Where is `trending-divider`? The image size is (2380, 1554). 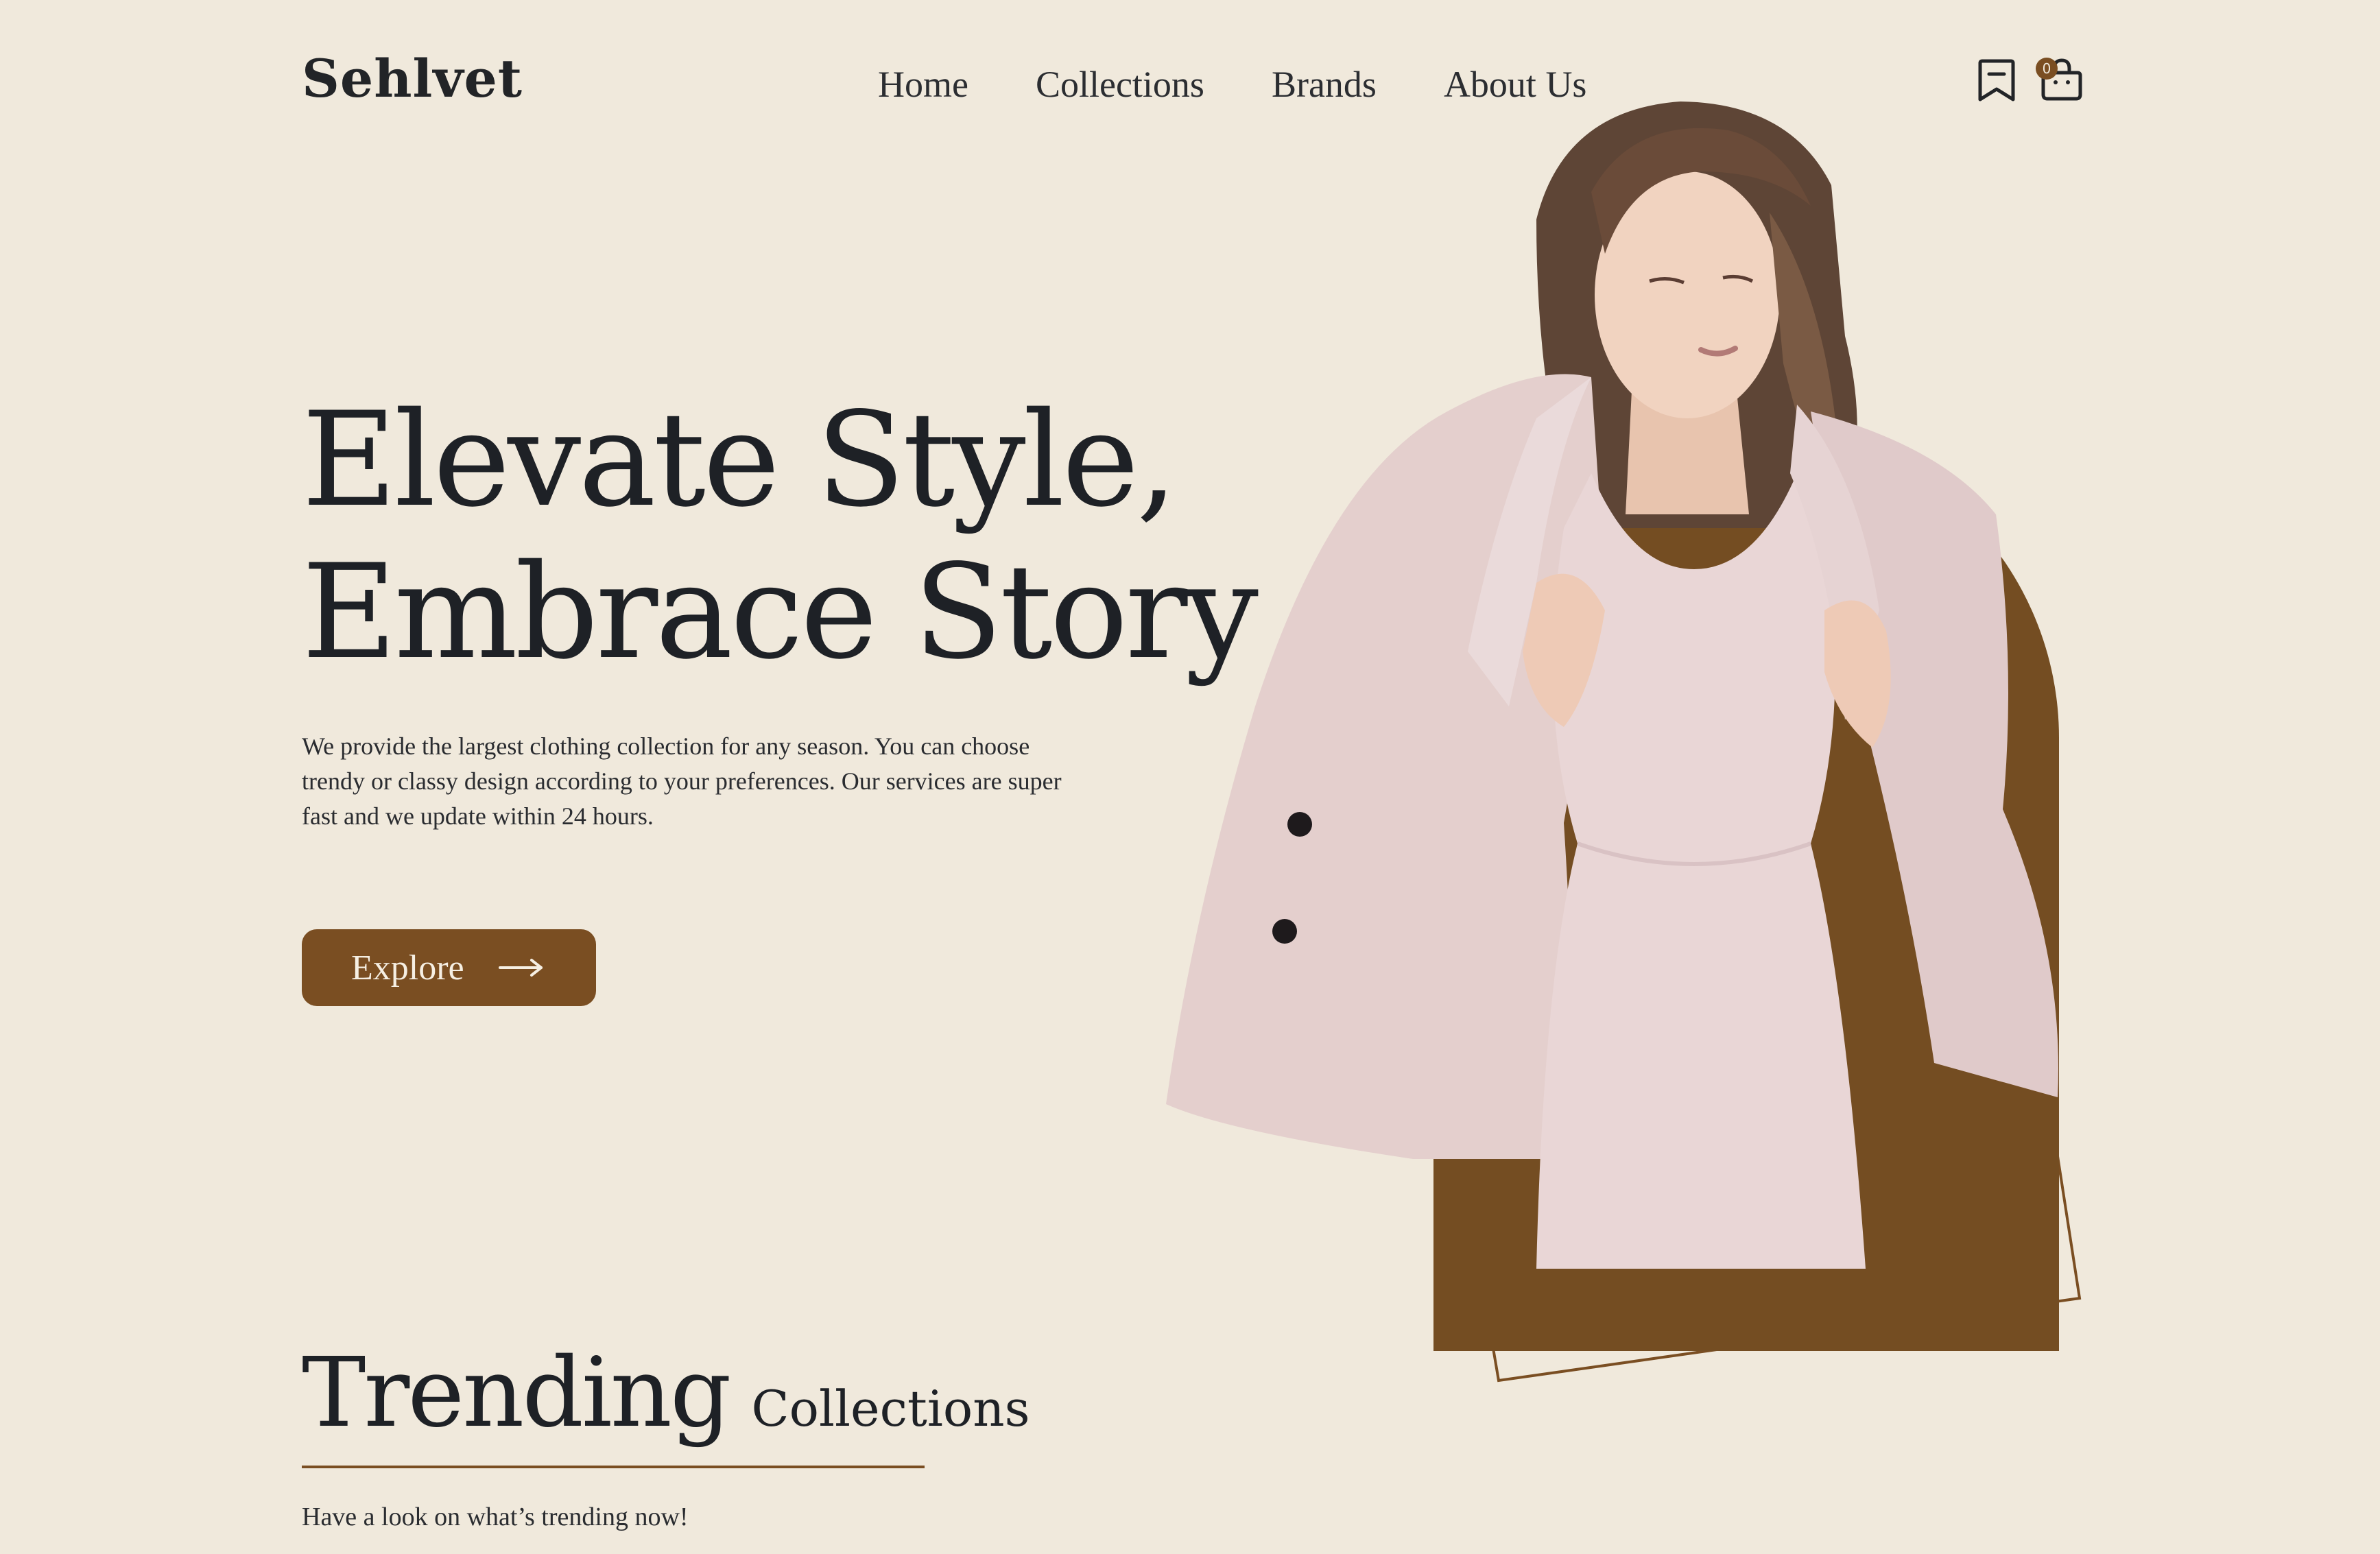 trending-divider is located at coordinates (613, 1467).